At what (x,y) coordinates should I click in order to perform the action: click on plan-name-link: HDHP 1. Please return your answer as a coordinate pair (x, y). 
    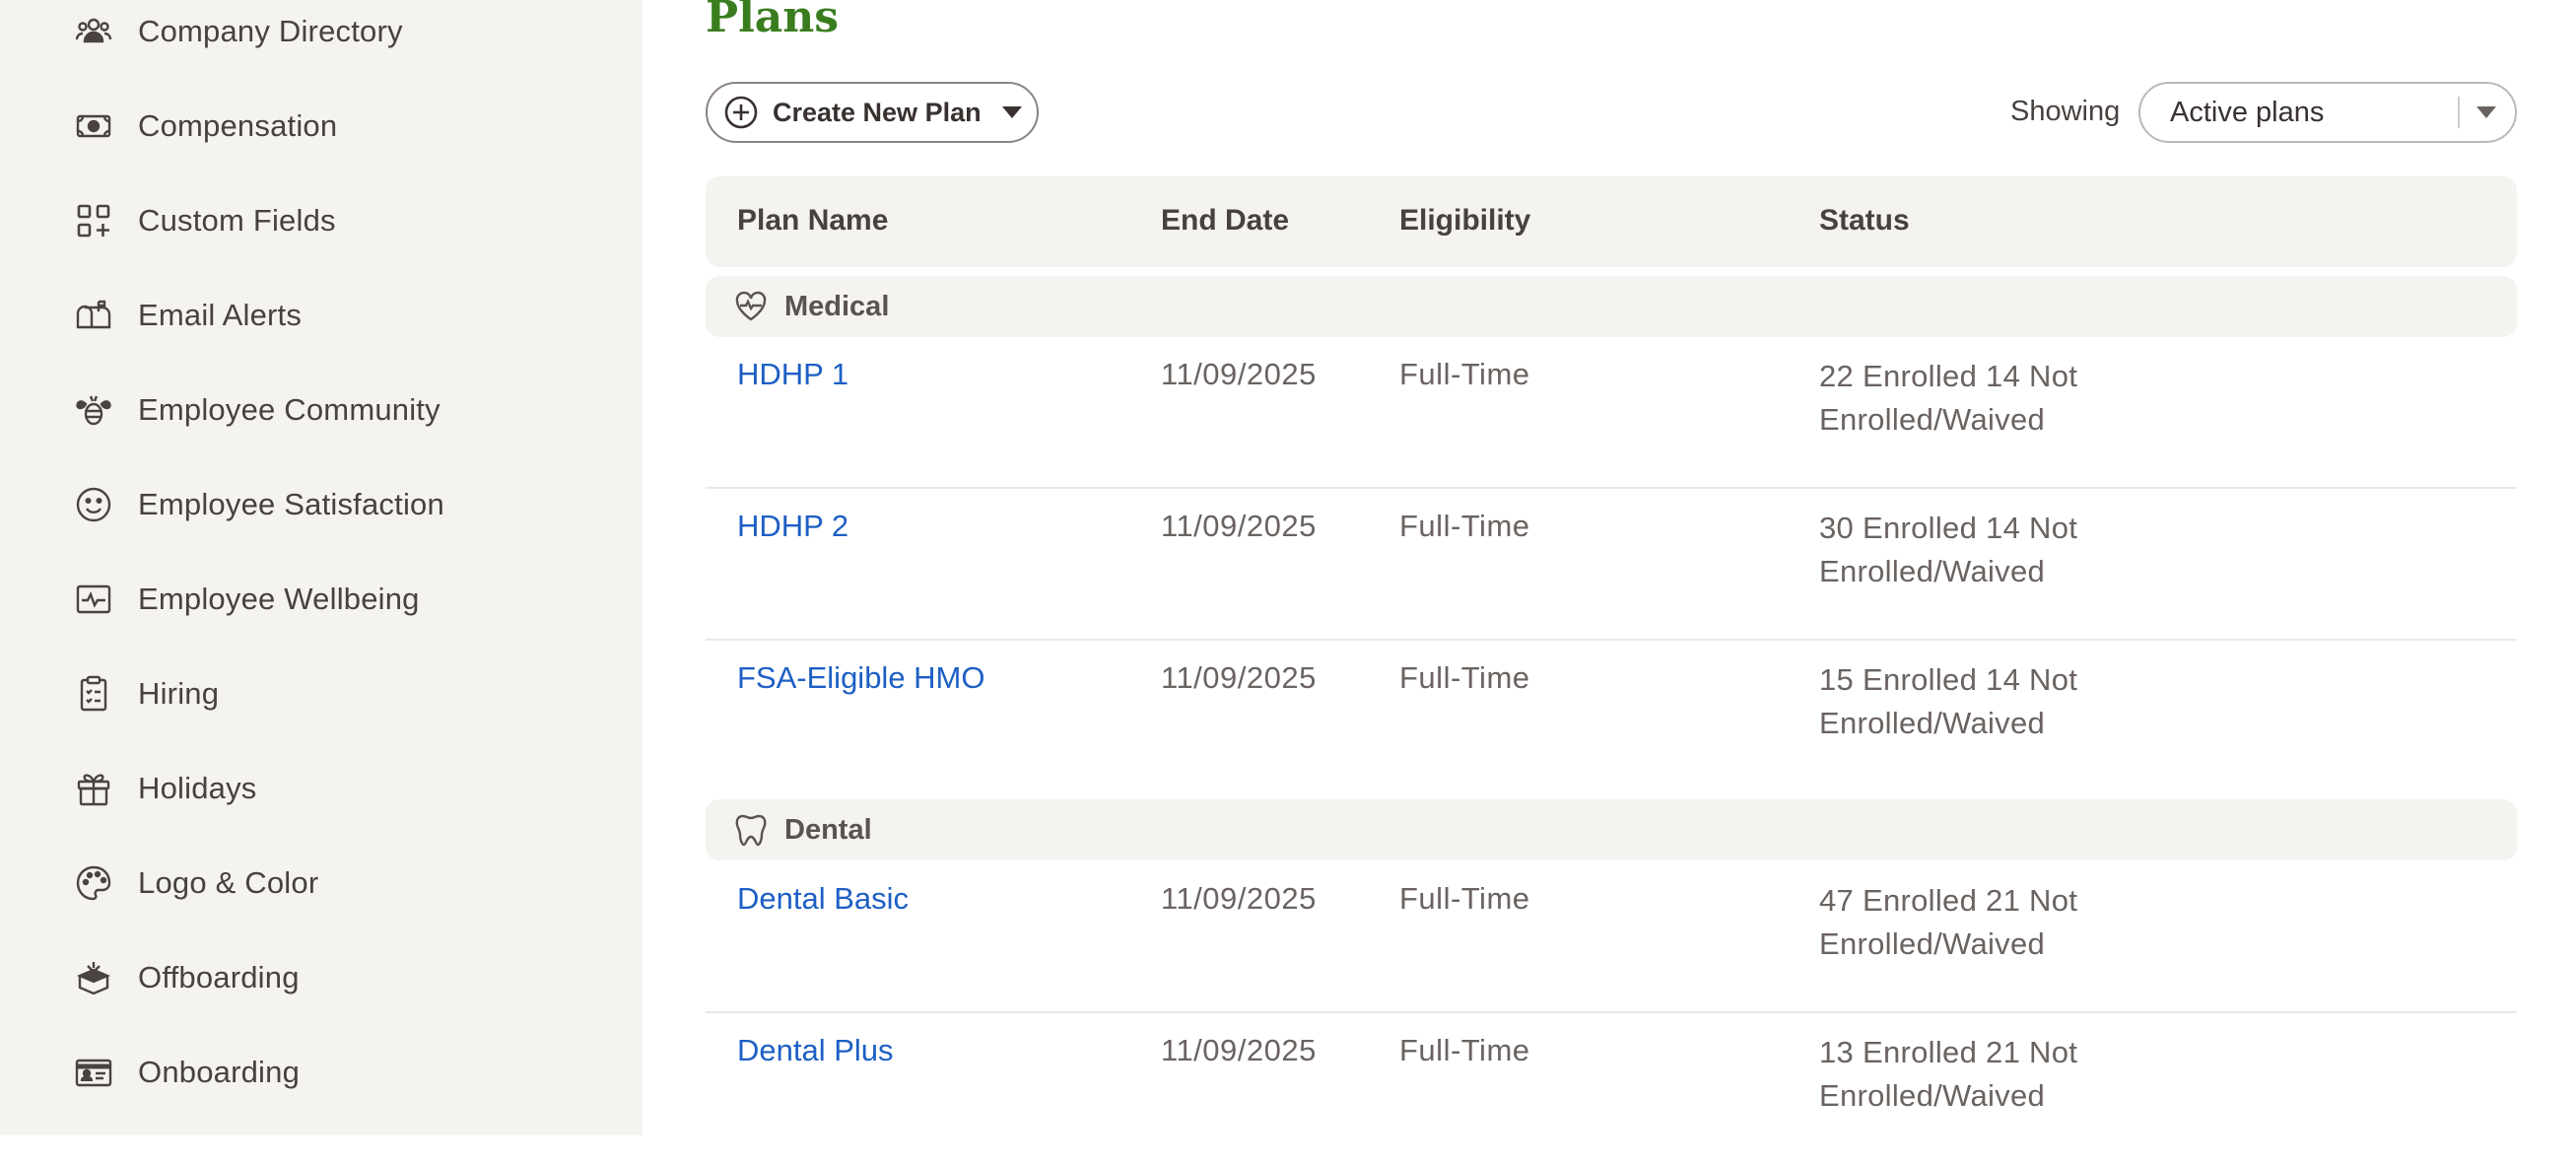
    Looking at the image, I should click on (792, 374).